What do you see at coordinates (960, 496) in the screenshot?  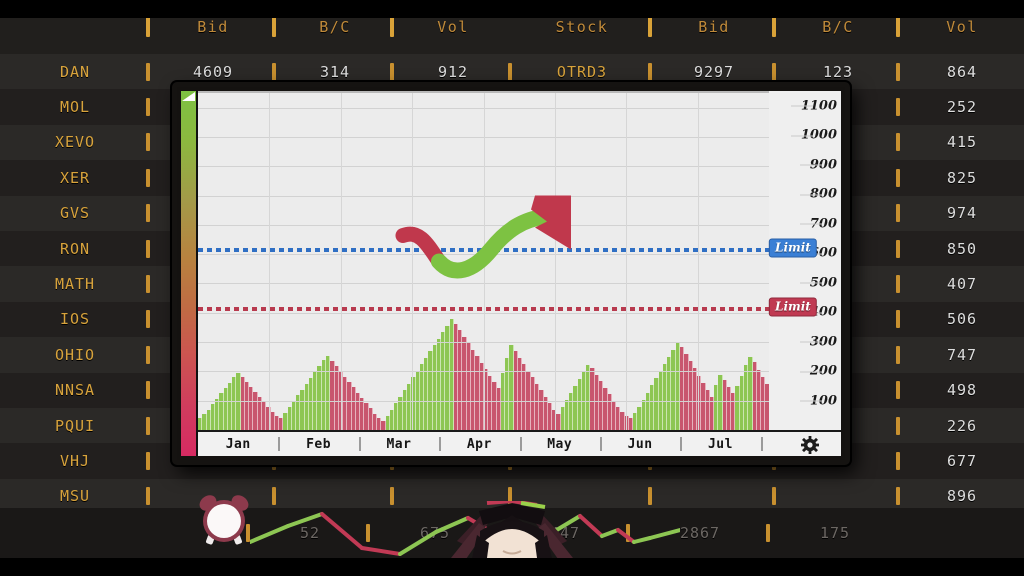 I see `cell-vol: 896` at bounding box center [960, 496].